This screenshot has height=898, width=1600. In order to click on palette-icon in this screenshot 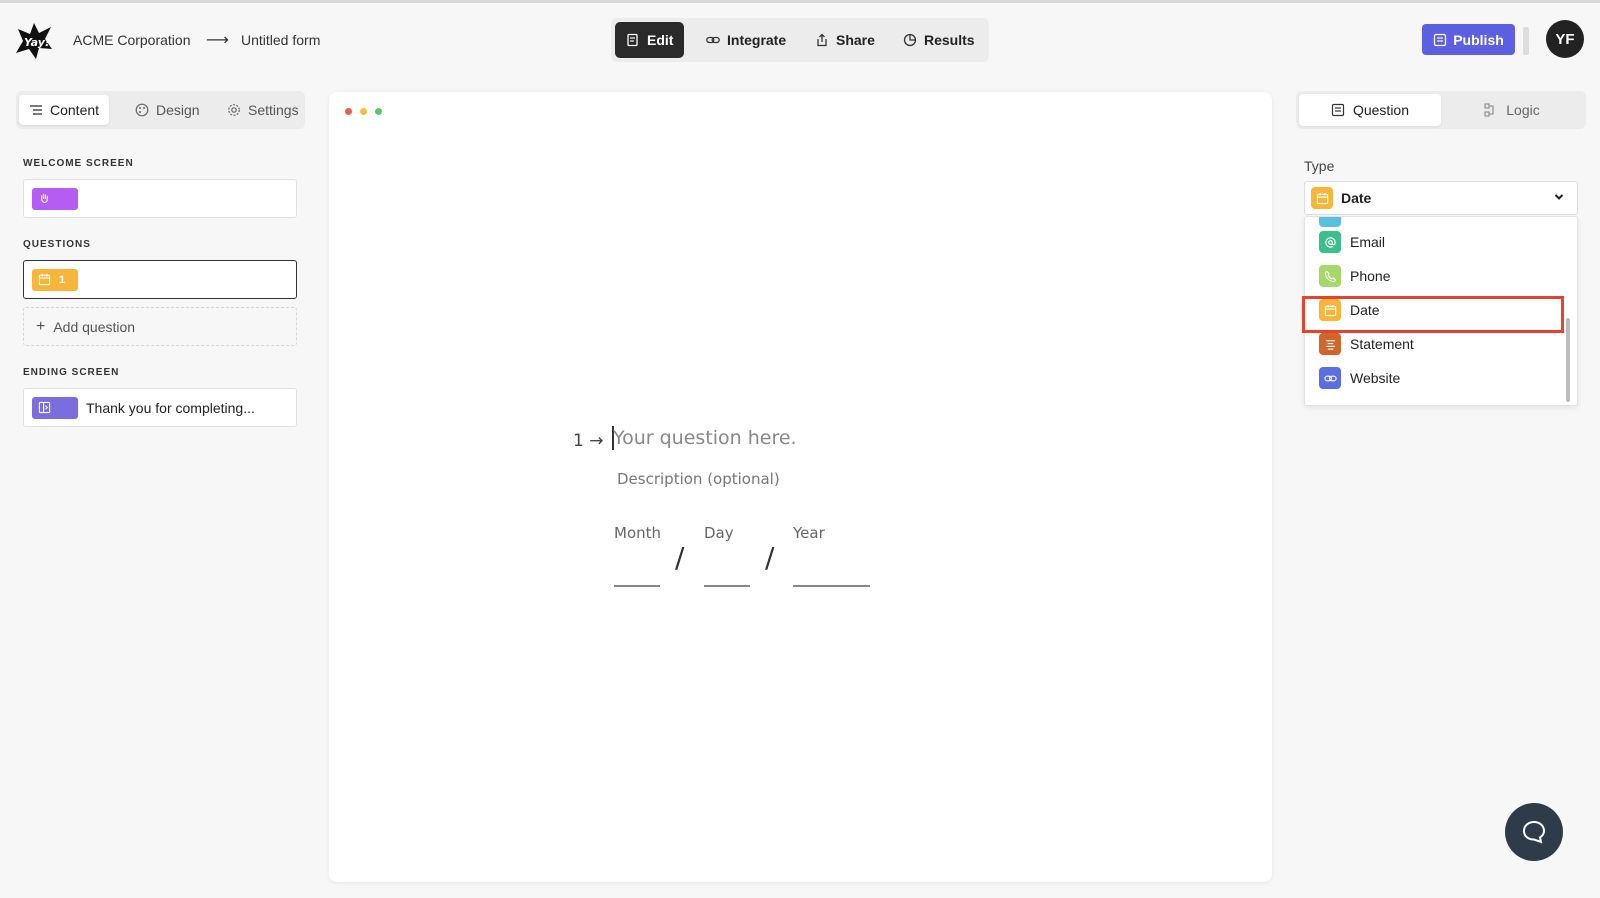, I will do `click(142, 110)`.